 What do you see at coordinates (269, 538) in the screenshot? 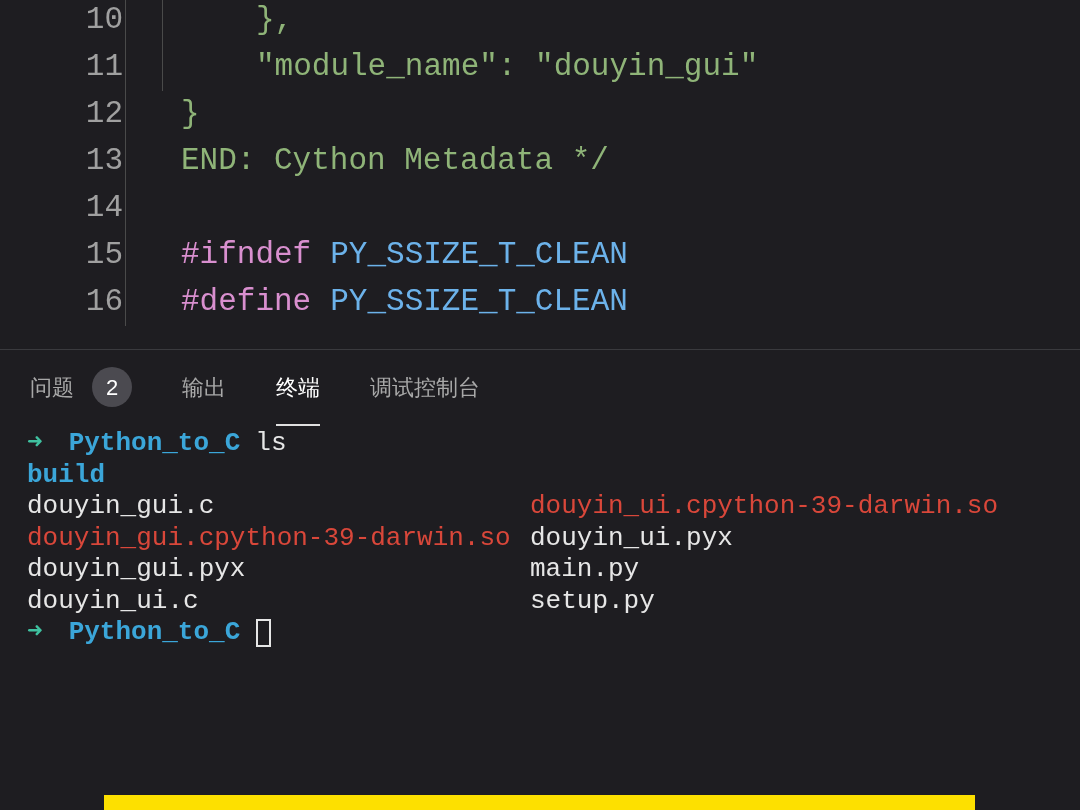
I see `file-name: douyin_gui.cpython-39-darwin.so` at bounding box center [269, 538].